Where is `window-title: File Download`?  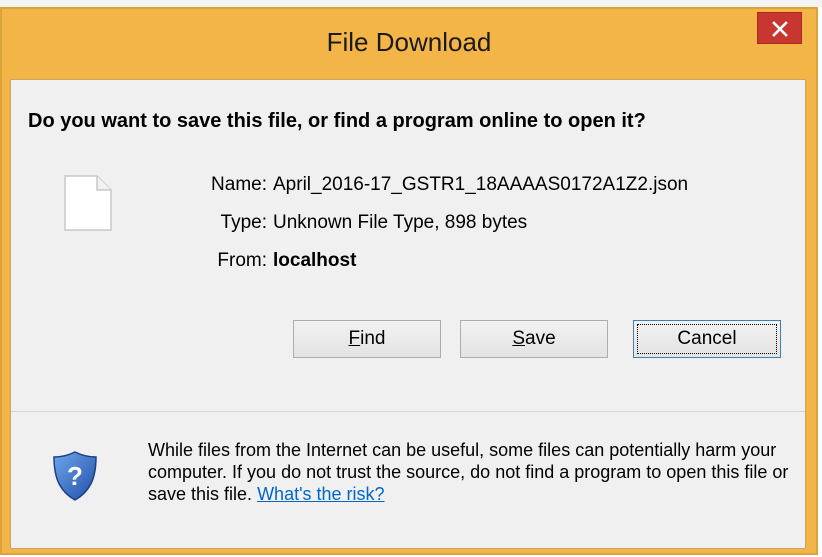 window-title: File Download is located at coordinates (409, 42).